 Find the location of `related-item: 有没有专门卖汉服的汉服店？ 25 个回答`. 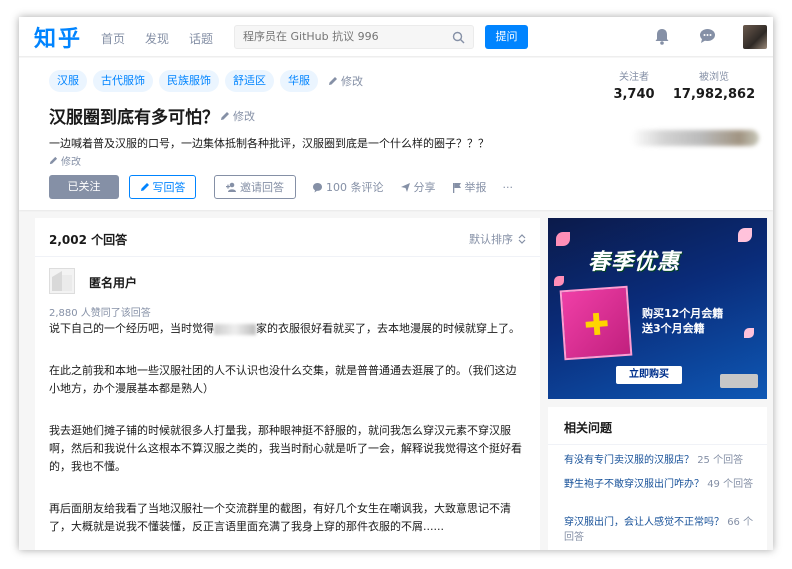

related-item: 有没有专门卖汉服的汉服店？ 25 个回答 is located at coordinates (662, 460).